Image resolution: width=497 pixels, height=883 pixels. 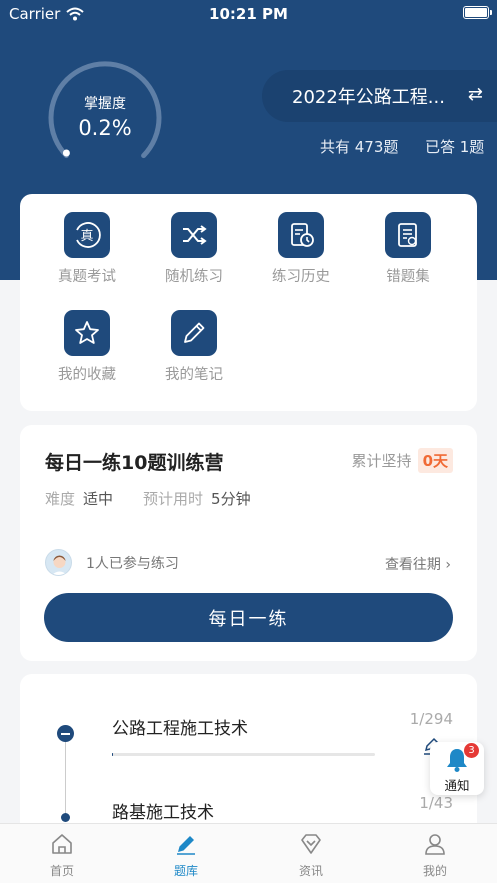 What do you see at coordinates (194, 277) in the screenshot?
I see `random-practice-label: 随机练习` at bounding box center [194, 277].